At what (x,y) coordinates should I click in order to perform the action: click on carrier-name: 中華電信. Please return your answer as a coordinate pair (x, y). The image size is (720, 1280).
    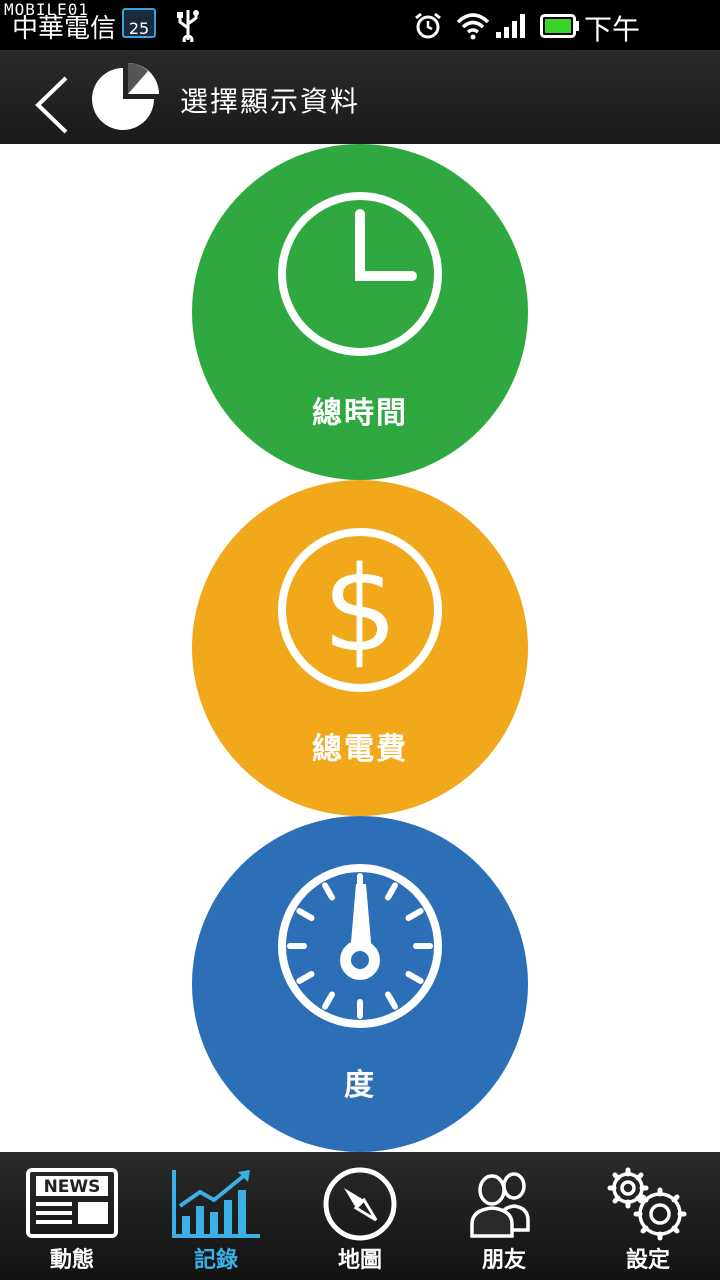
    Looking at the image, I should click on (64, 29).